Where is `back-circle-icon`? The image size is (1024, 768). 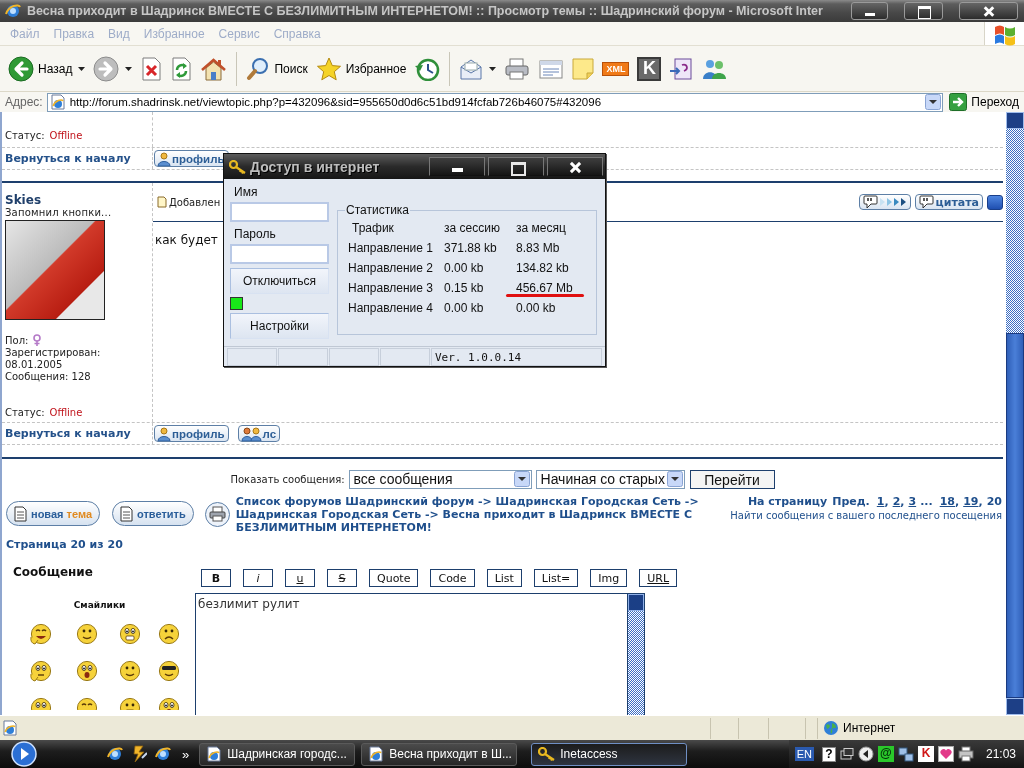 back-circle-icon is located at coordinates (865, 754).